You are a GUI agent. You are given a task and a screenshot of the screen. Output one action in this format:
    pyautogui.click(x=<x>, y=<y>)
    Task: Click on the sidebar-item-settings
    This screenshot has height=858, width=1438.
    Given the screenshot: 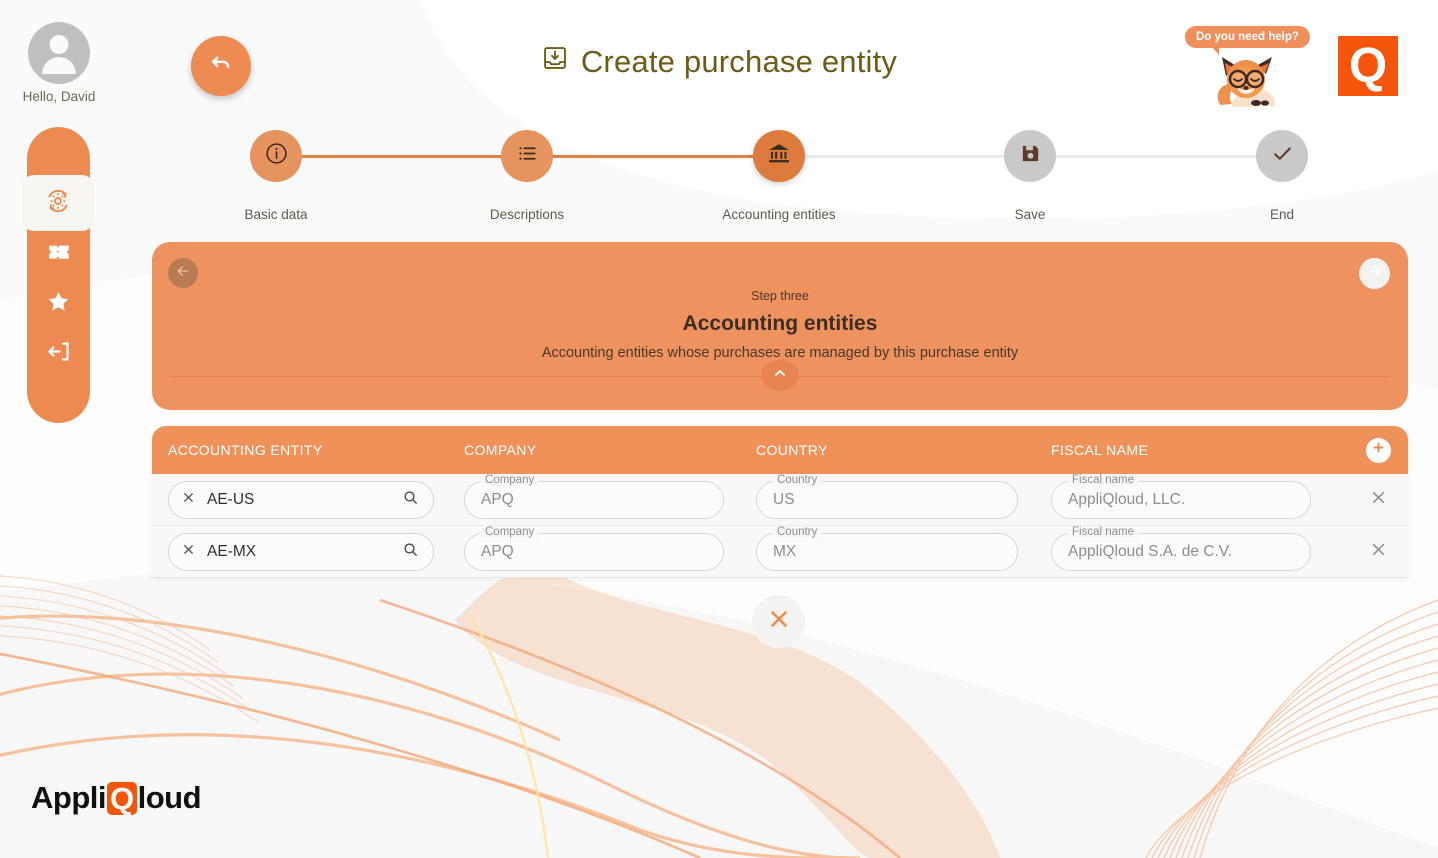 What is the action you would take?
    pyautogui.click(x=58, y=203)
    